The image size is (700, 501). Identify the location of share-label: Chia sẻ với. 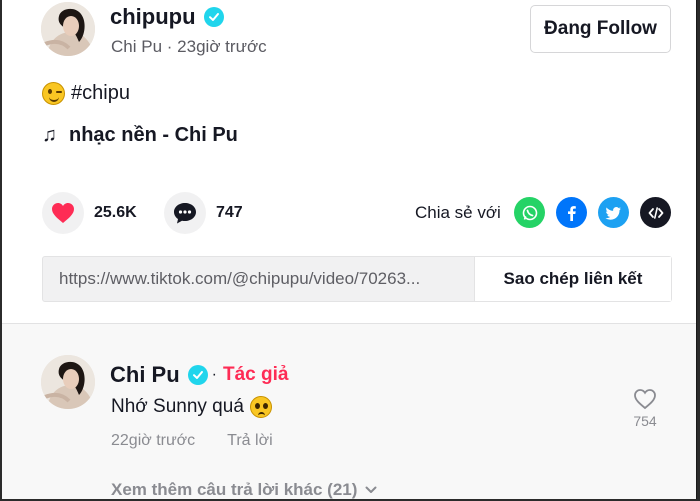
(458, 212).